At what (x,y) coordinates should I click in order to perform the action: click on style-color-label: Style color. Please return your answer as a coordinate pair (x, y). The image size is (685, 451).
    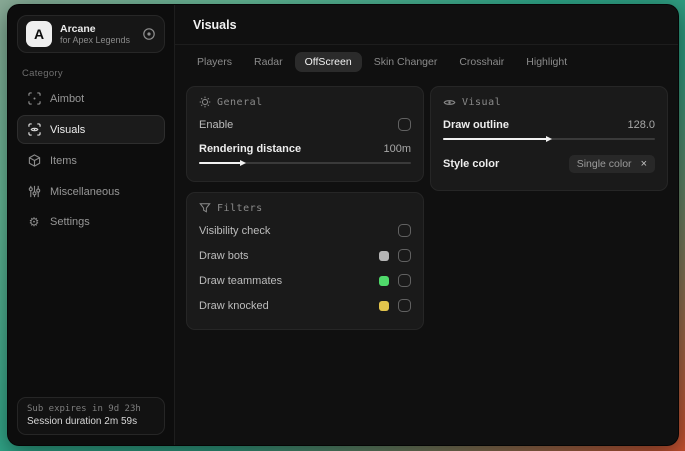
    Looking at the image, I should click on (471, 164).